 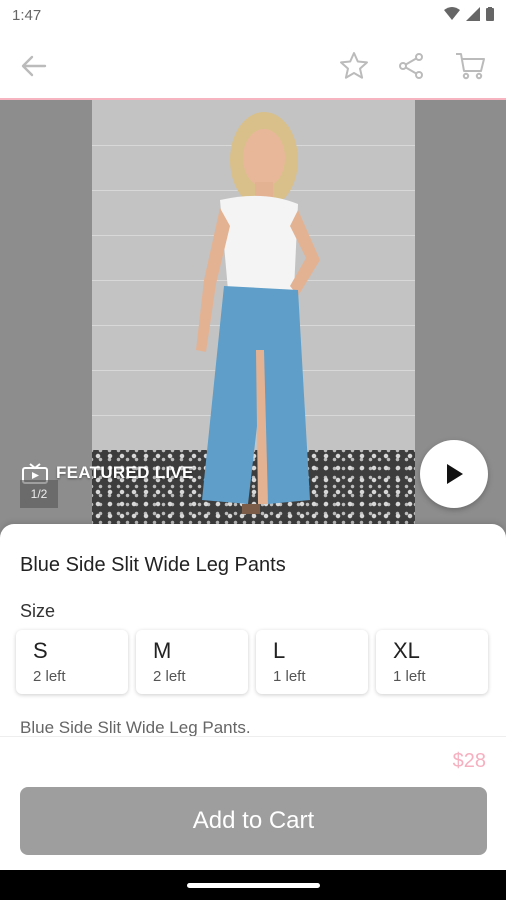 What do you see at coordinates (162, 650) in the screenshot?
I see `size-name: M` at bounding box center [162, 650].